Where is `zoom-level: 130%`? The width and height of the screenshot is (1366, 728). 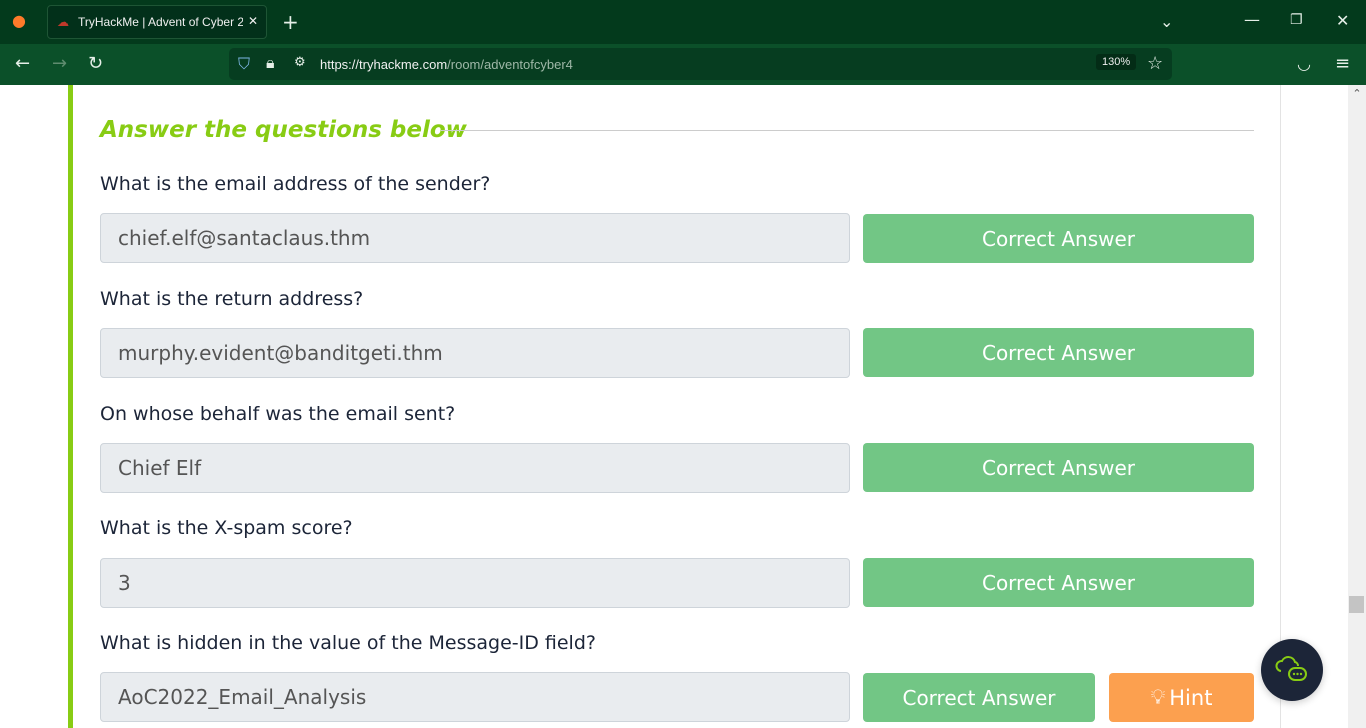 zoom-level: 130% is located at coordinates (1116, 62).